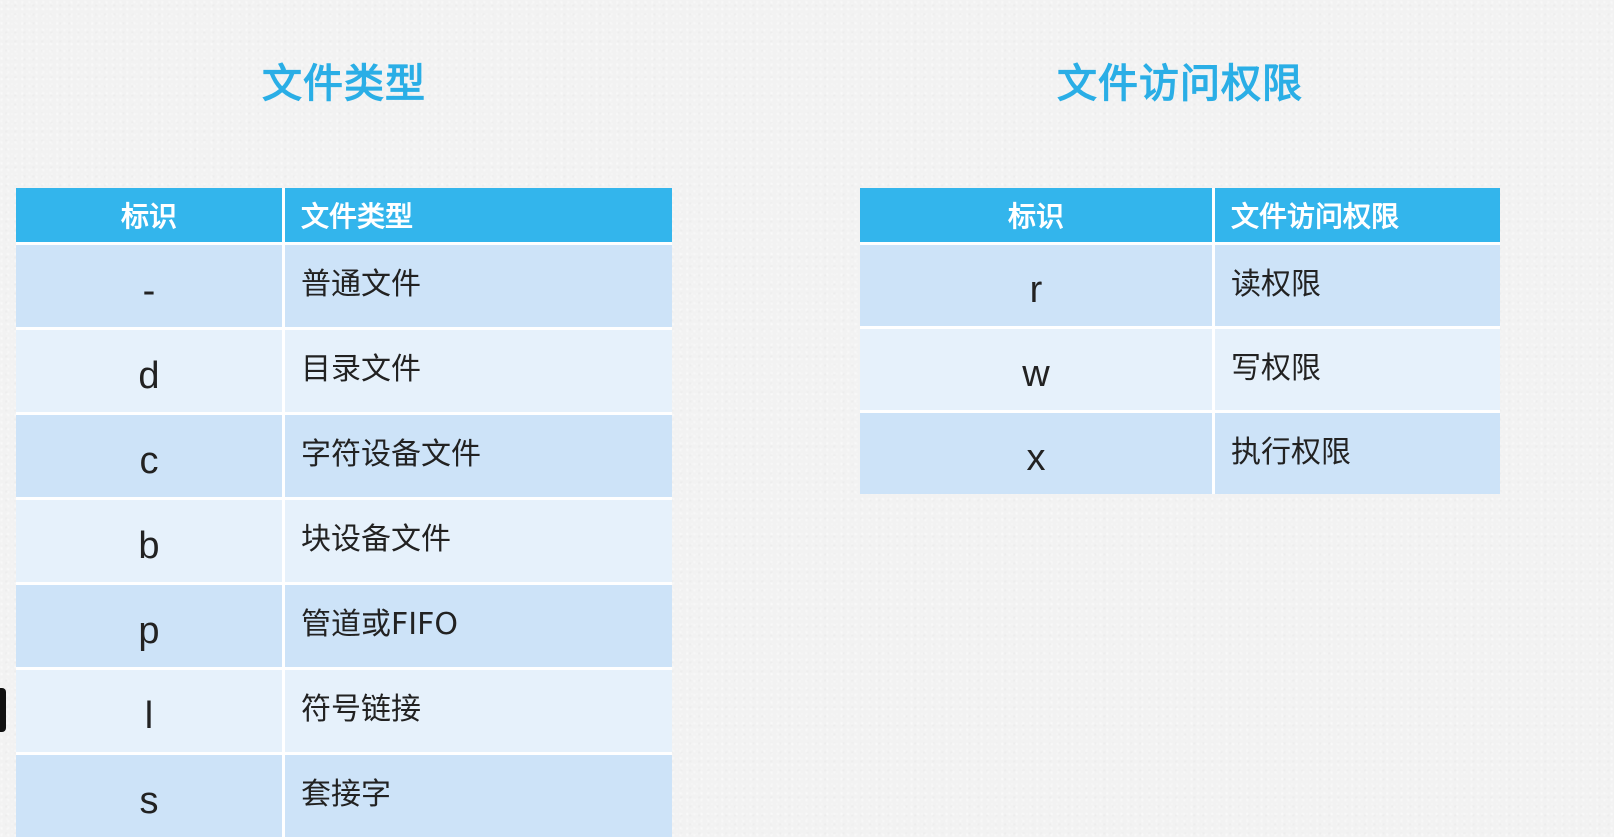 This screenshot has height=837, width=1614. What do you see at coordinates (477, 457) in the screenshot?
I see `type-desc-cell: 字符设备文件` at bounding box center [477, 457].